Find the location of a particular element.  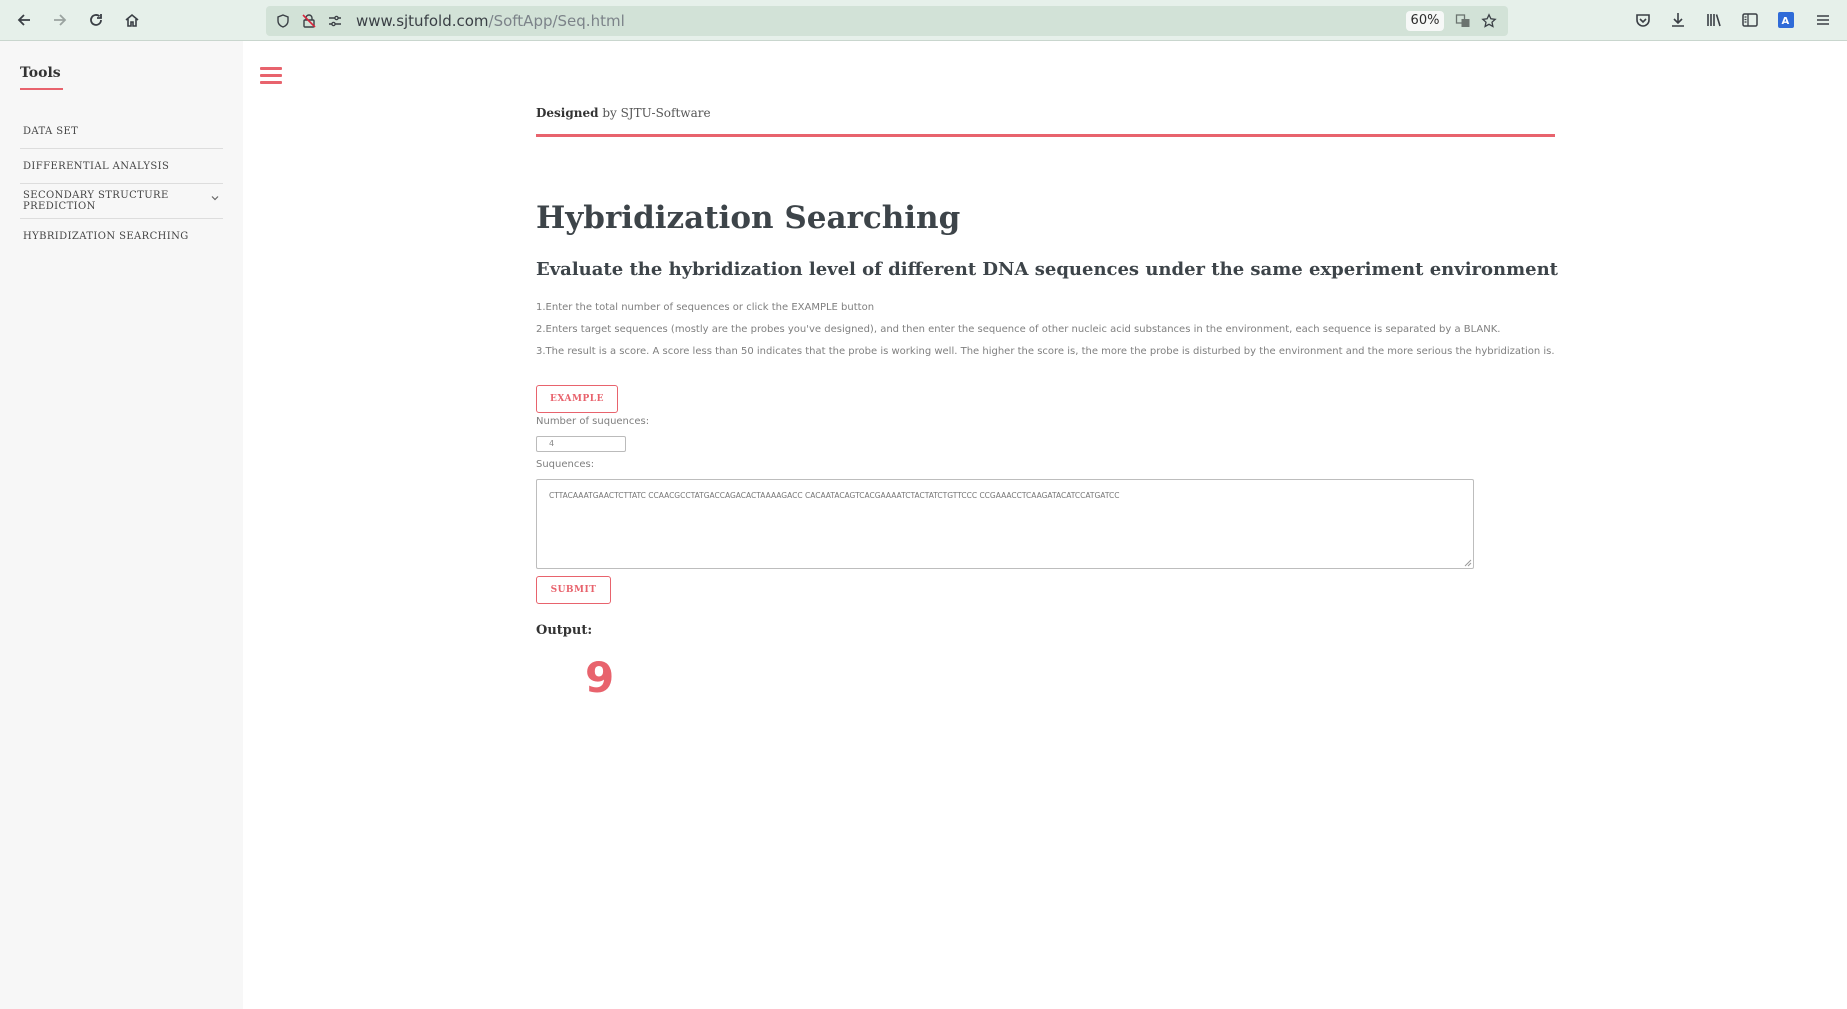

svg-text: A is located at coordinates (1786, 21).